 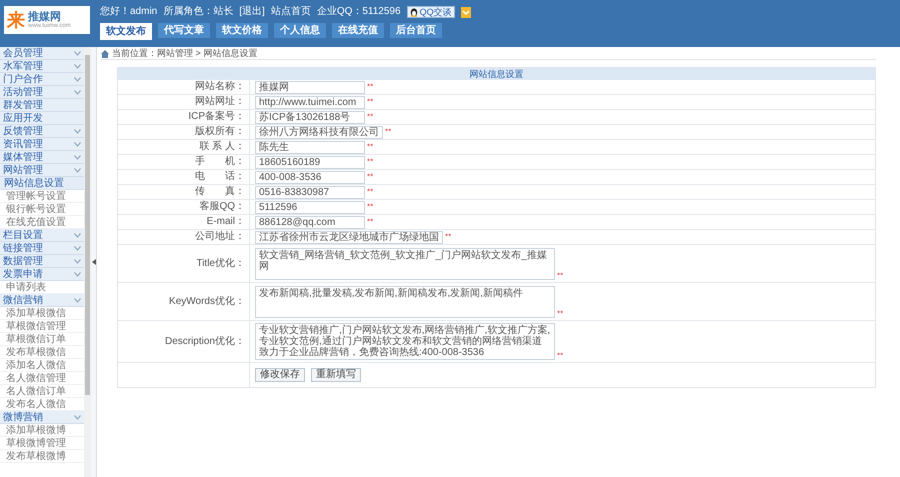 I want to click on sidebar-subitem: 名人微信订单, so click(x=42, y=391).